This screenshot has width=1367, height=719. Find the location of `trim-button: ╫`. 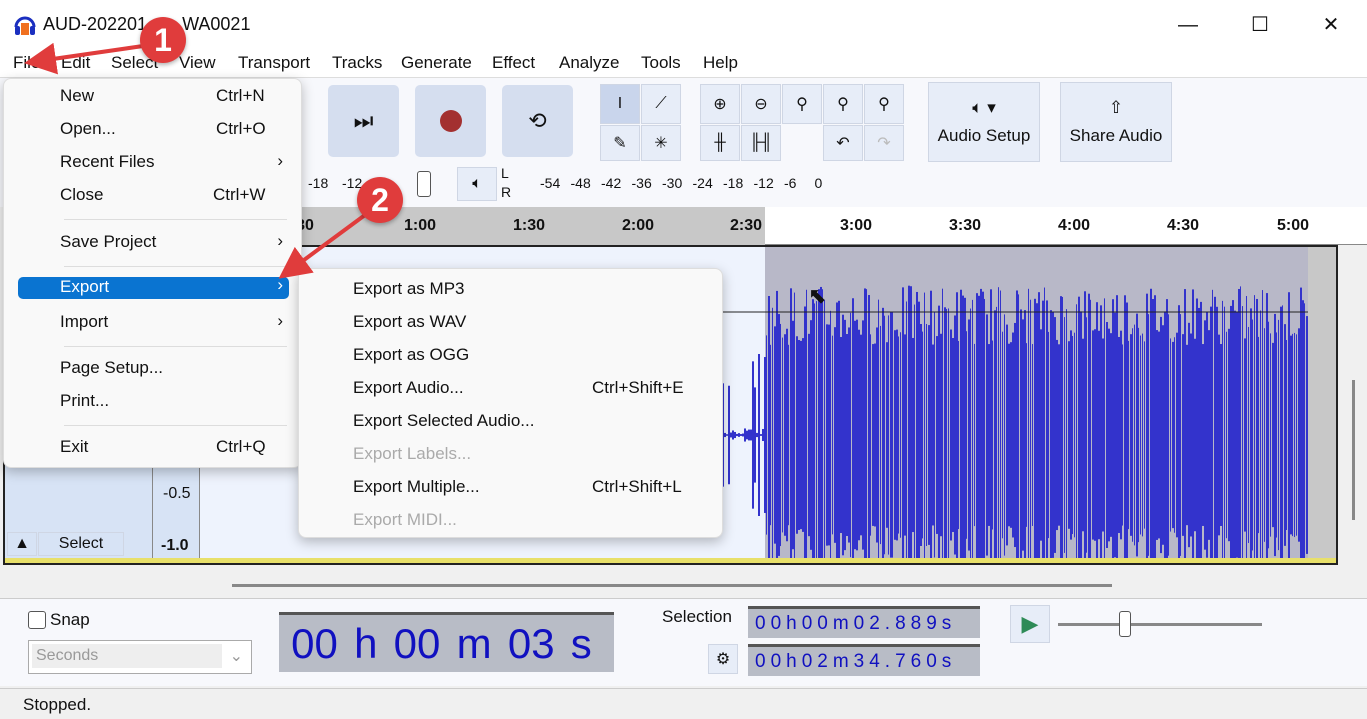

trim-button: ╫ is located at coordinates (720, 143).